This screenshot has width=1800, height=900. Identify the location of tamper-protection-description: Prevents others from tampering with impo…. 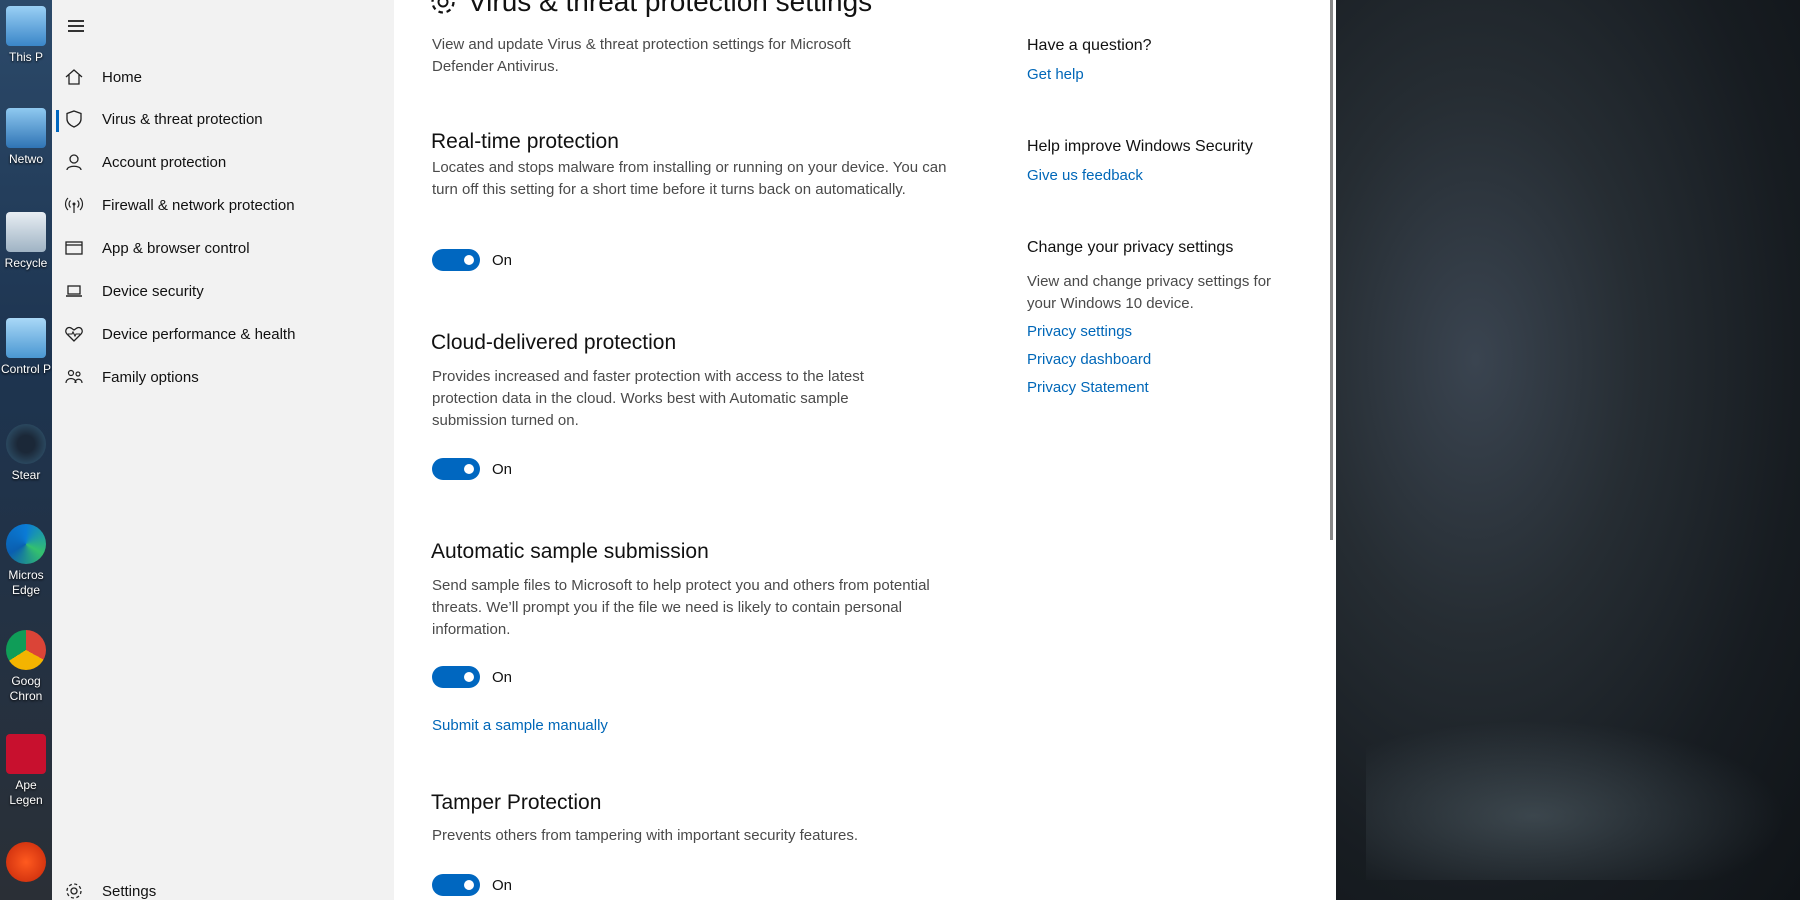
(645, 835).